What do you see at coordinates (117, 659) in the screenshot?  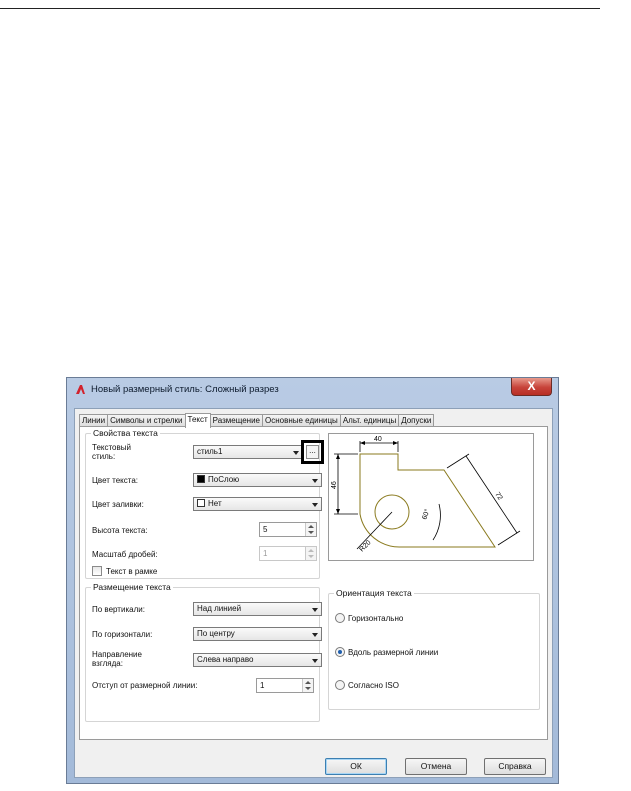 I see `view-direction-label: Направление взгляда:` at bounding box center [117, 659].